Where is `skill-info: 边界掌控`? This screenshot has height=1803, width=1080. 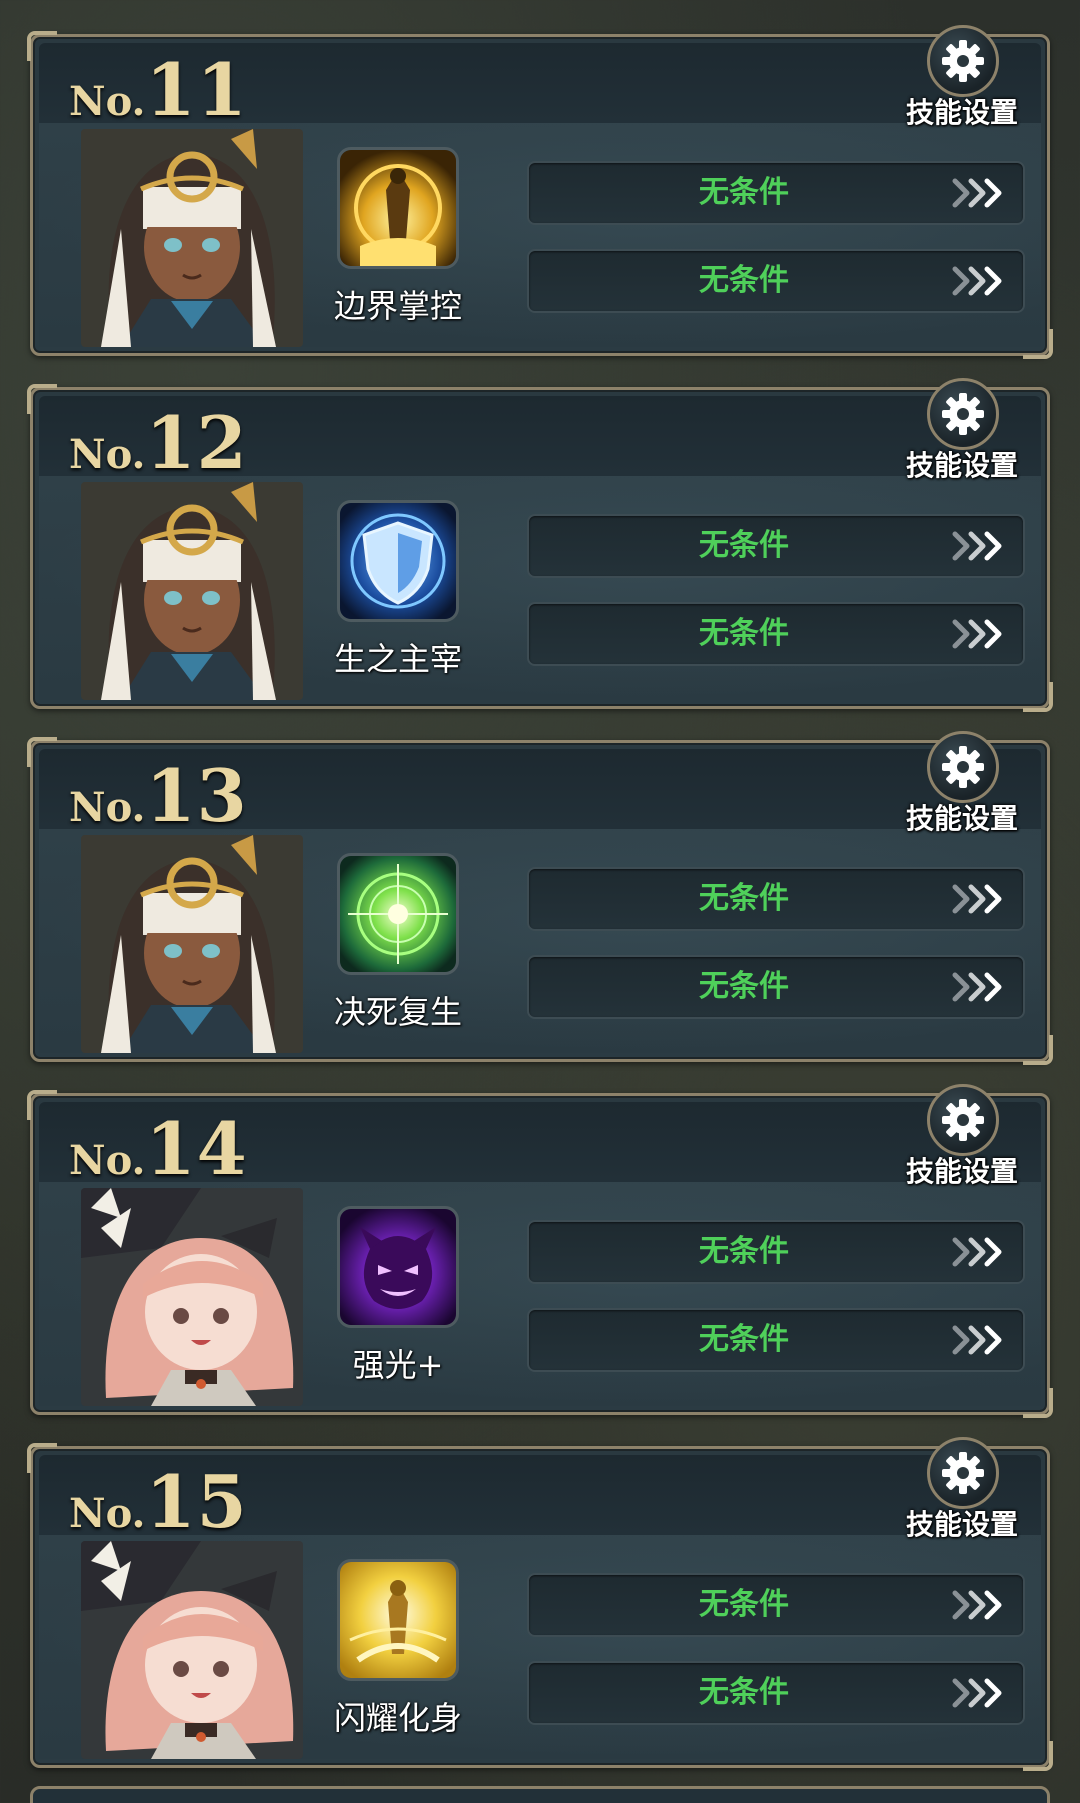
skill-info: 边界掌控 is located at coordinates (398, 247).